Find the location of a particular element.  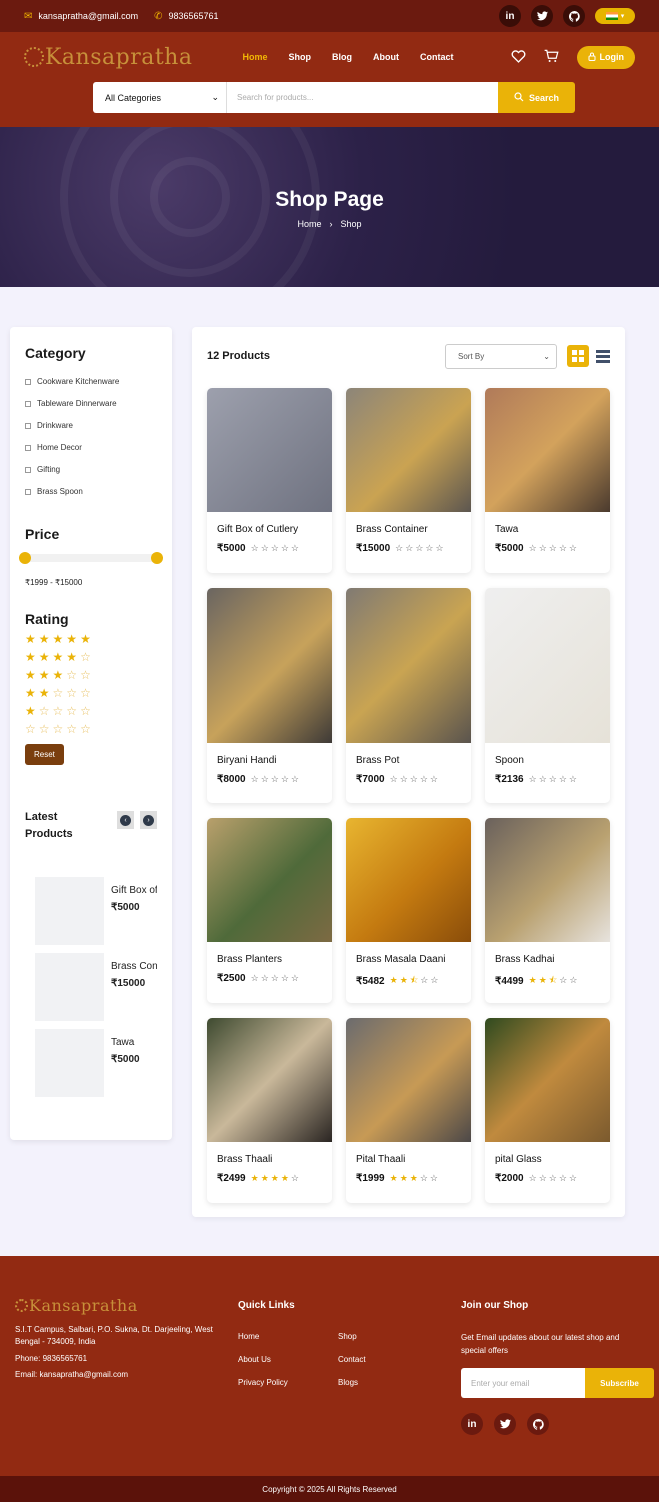

category-item: Gifting is located at coordinates (91, 469).